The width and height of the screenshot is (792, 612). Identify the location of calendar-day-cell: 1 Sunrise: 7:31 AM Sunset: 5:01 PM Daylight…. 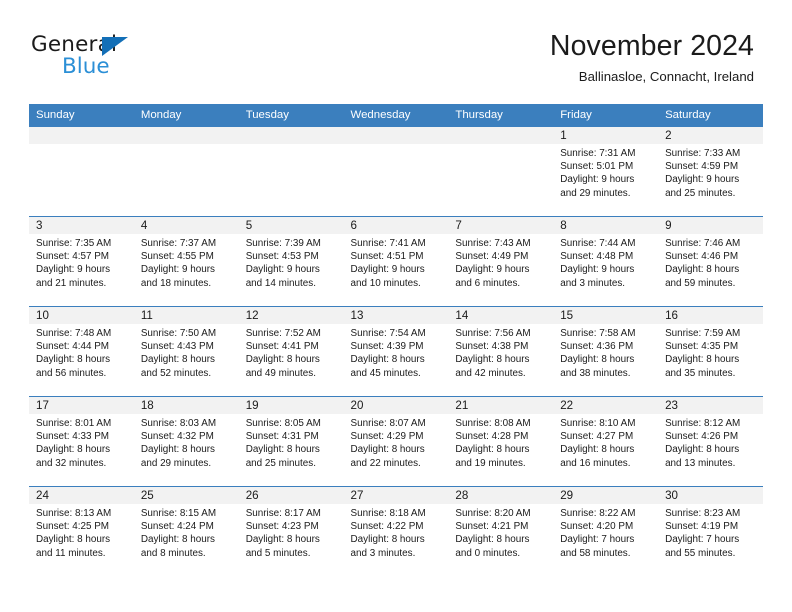
(606, 171).